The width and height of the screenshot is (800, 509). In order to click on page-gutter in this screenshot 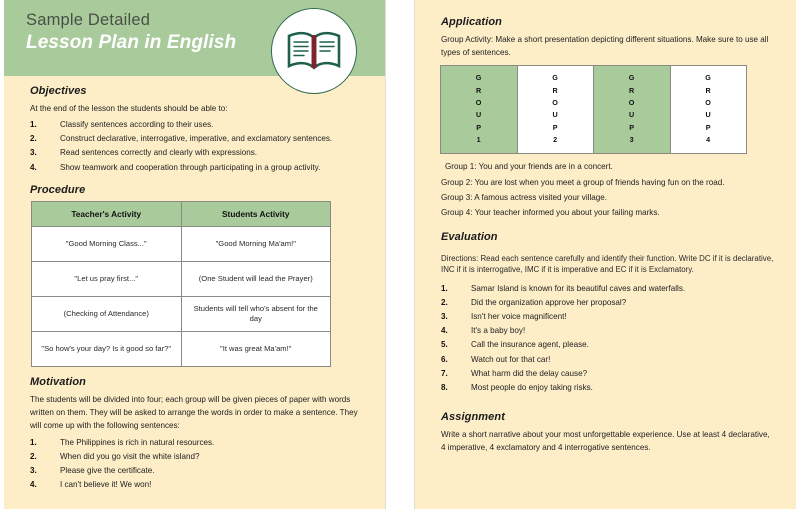, I will do `click(400, 254)`.